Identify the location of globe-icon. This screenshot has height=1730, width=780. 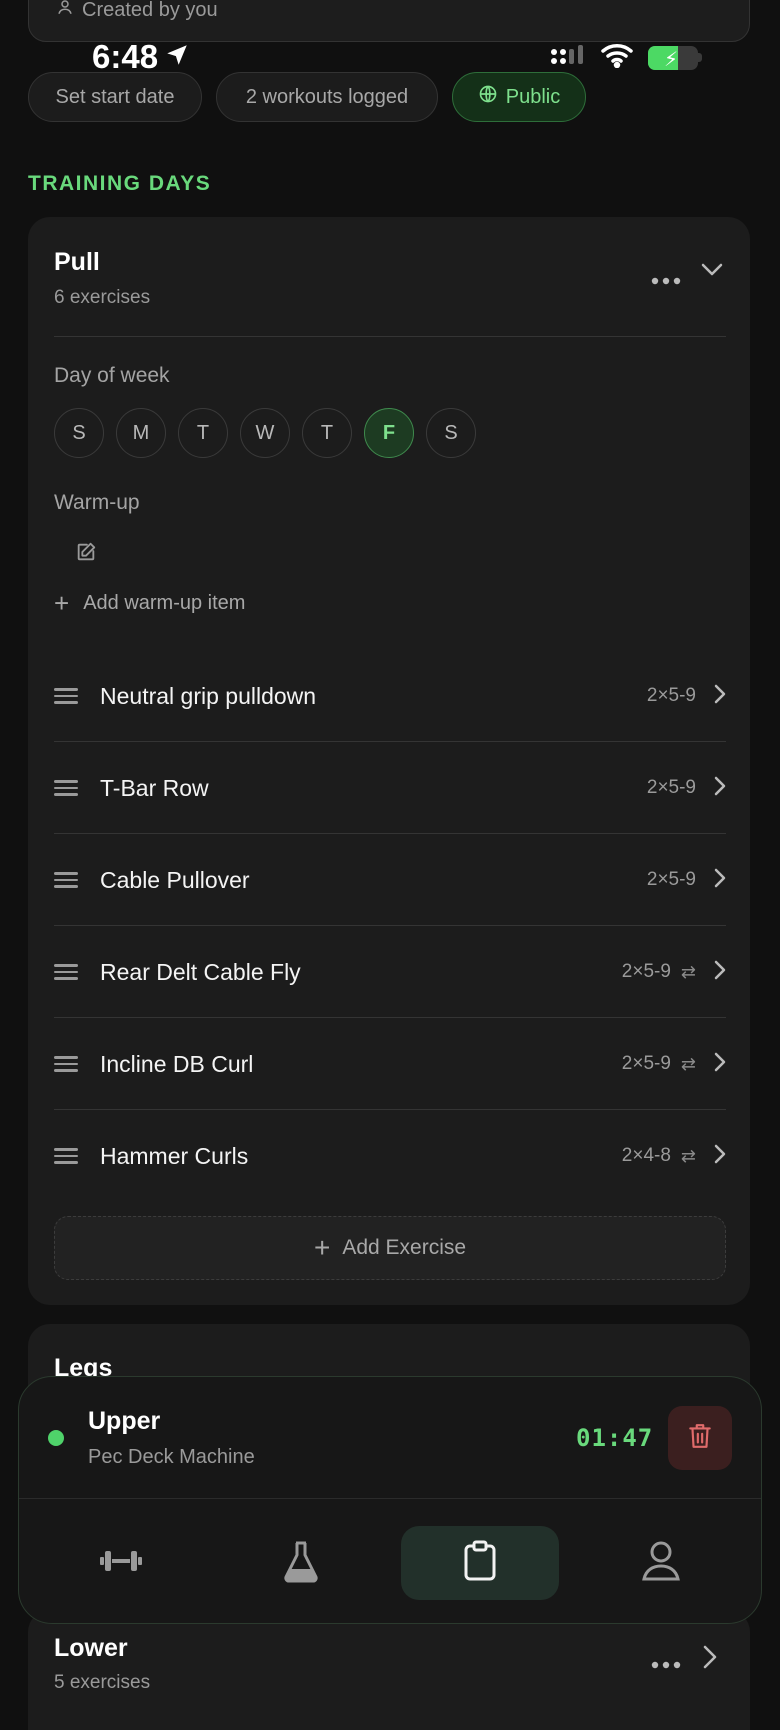
(488, 97).